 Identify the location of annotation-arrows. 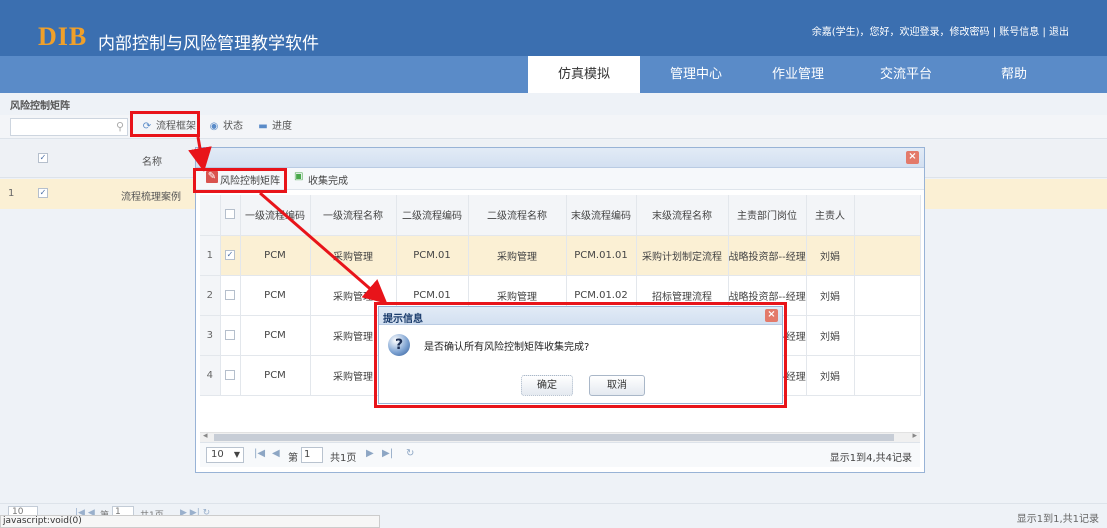
(288, 220).